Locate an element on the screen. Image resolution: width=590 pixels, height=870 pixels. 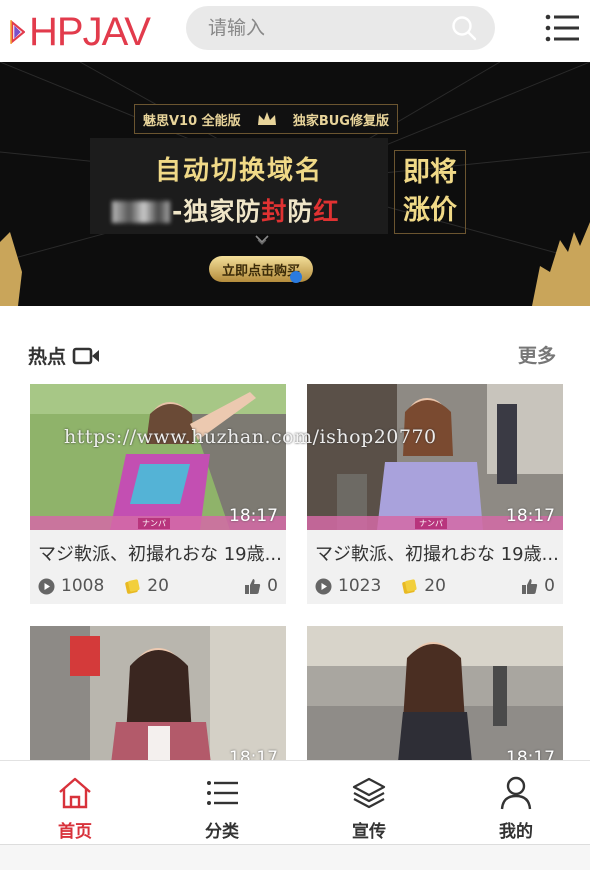
menu-icon is located at coordinates (562, 28).